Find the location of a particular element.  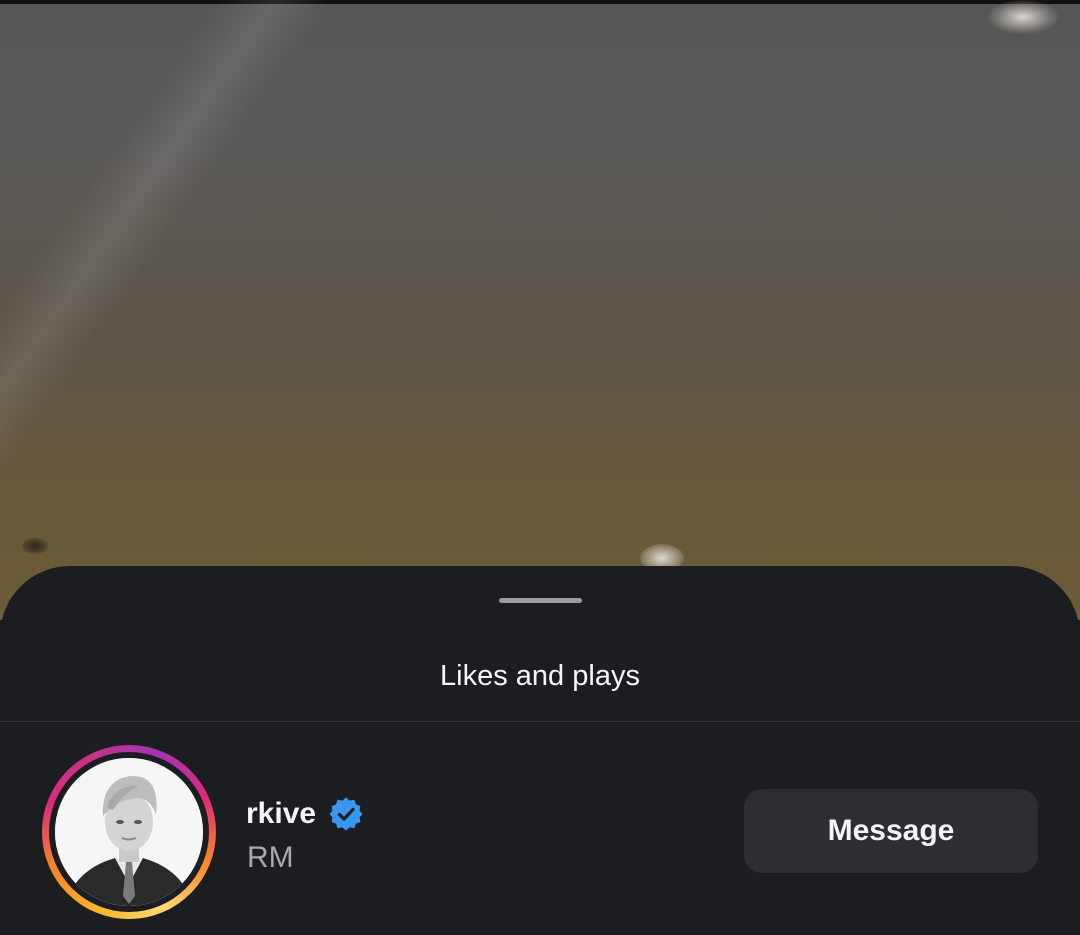

ceiling-fixture is located at coordinates (35, 546).